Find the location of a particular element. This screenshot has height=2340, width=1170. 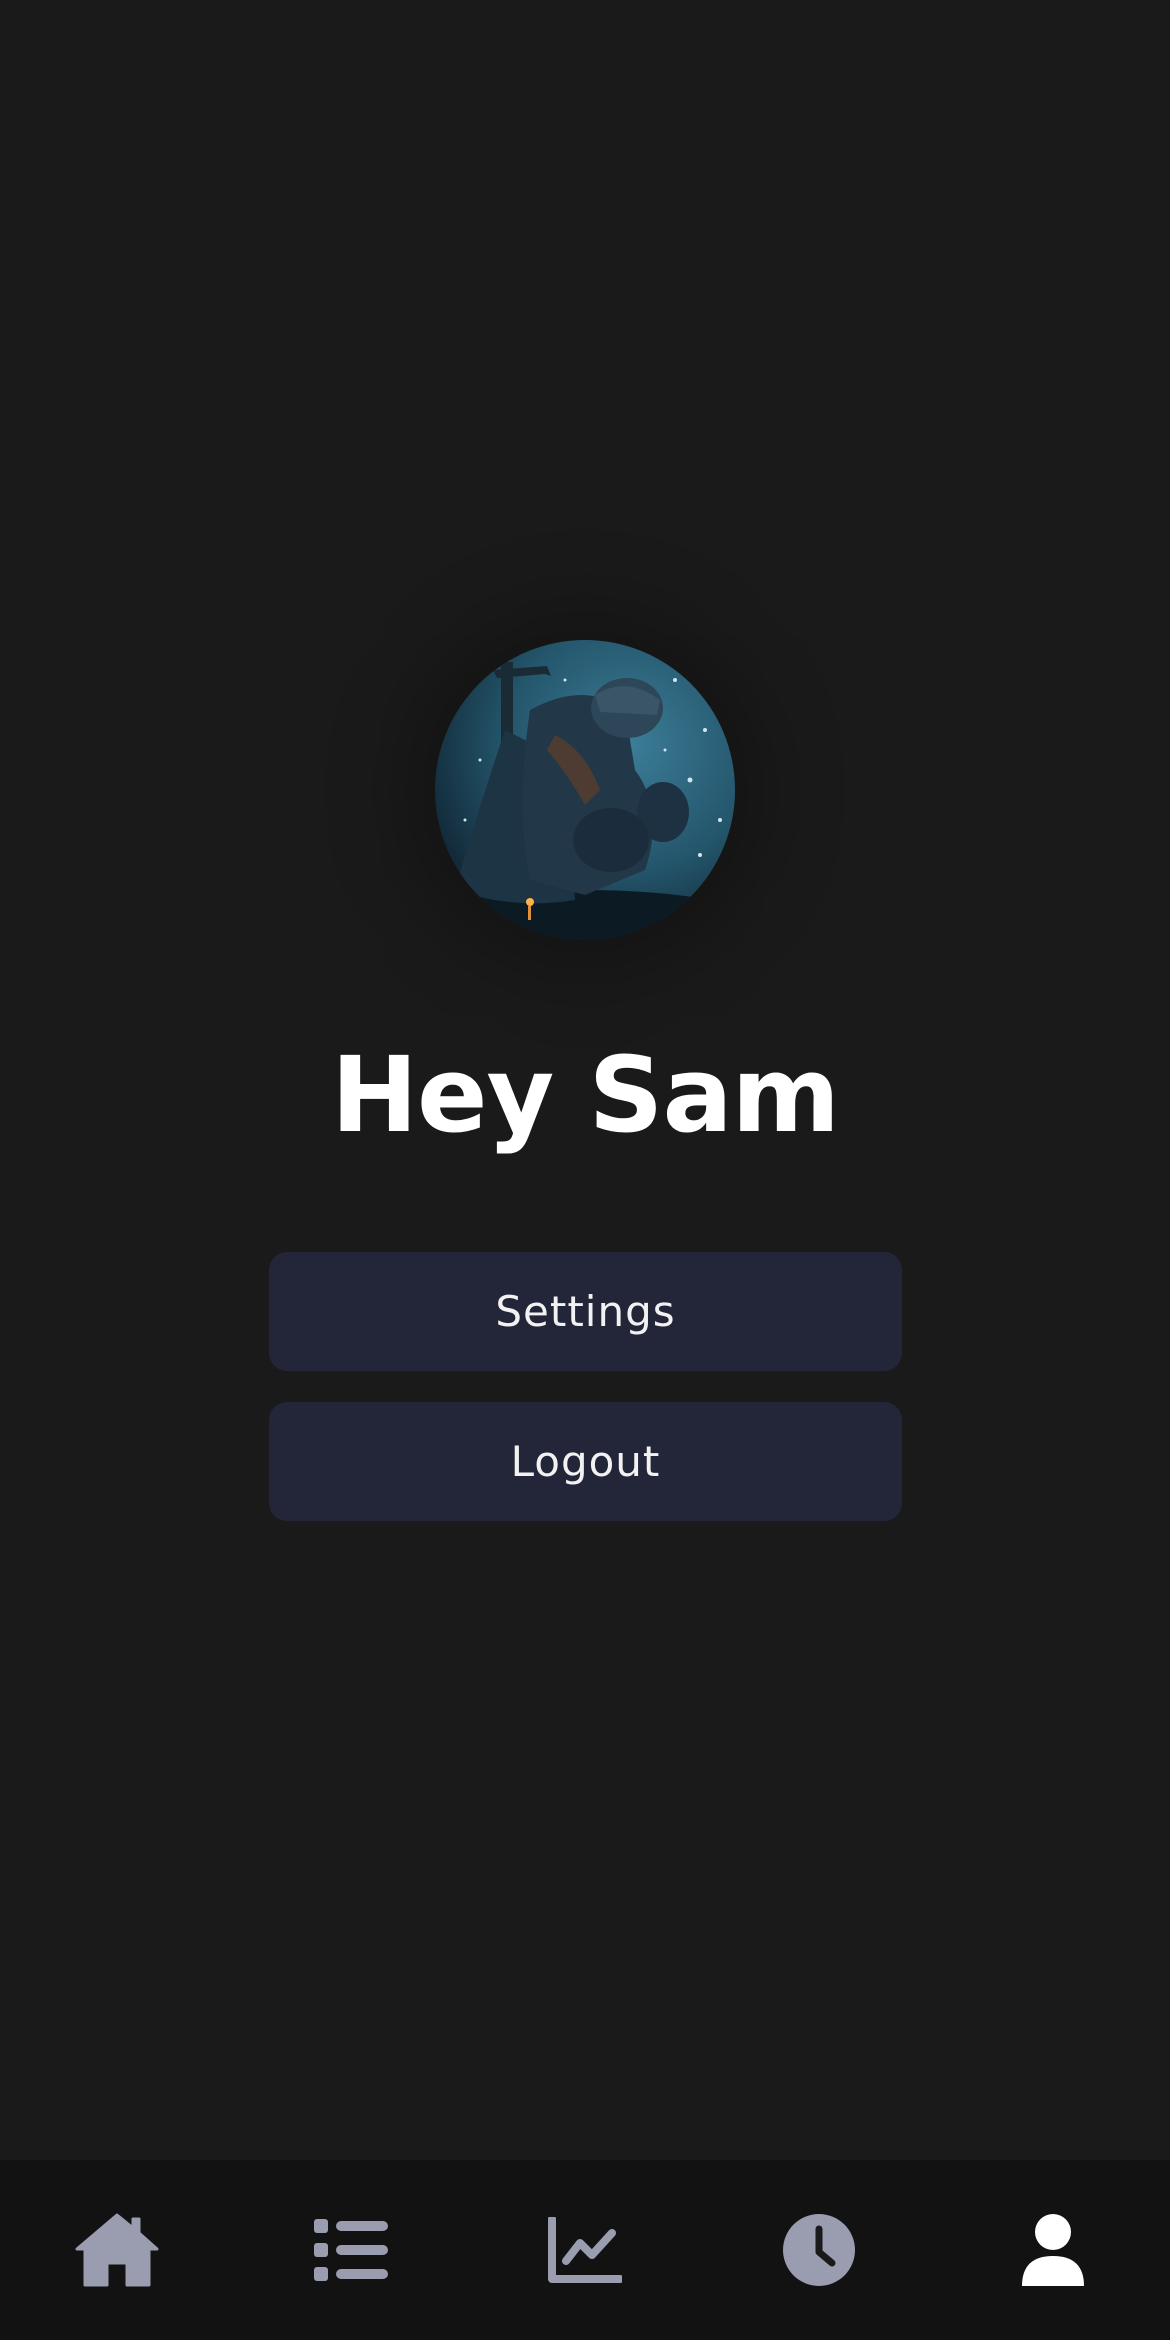

chart-line-icon is located at coordinates (585, 2250).